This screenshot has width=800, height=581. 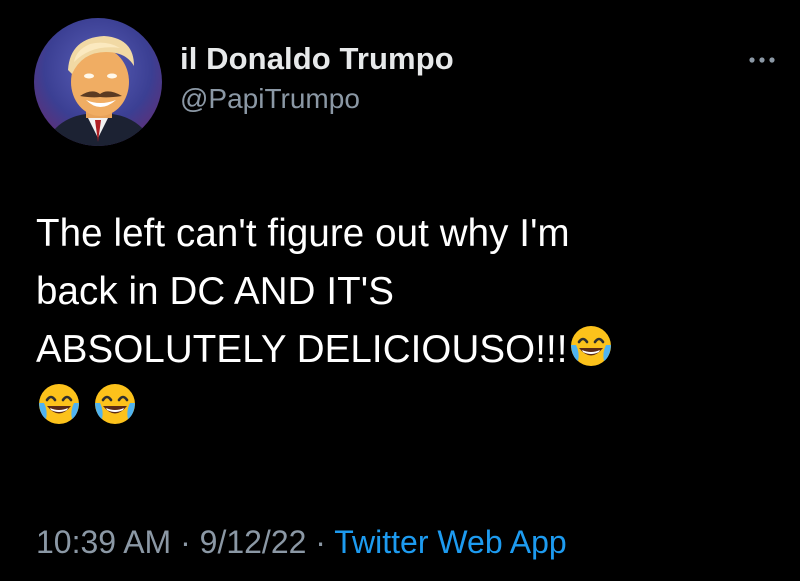 What do you see at coordinates (303, 233) in the screenshot?
I see `tweet-text-line: The left can't figure out why I'm` at bounding box center [303, 233].